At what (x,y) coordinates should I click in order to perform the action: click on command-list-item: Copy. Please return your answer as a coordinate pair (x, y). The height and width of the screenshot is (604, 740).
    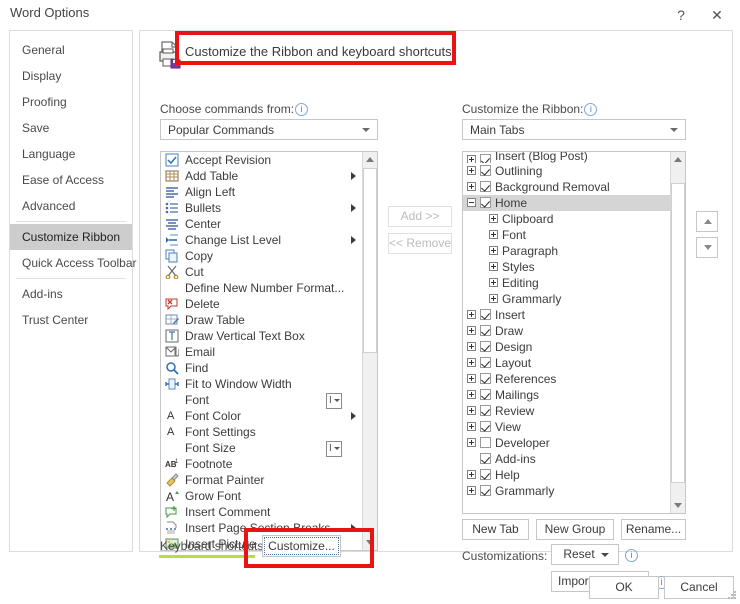
    Looking at the image, I should click on (261, 256).